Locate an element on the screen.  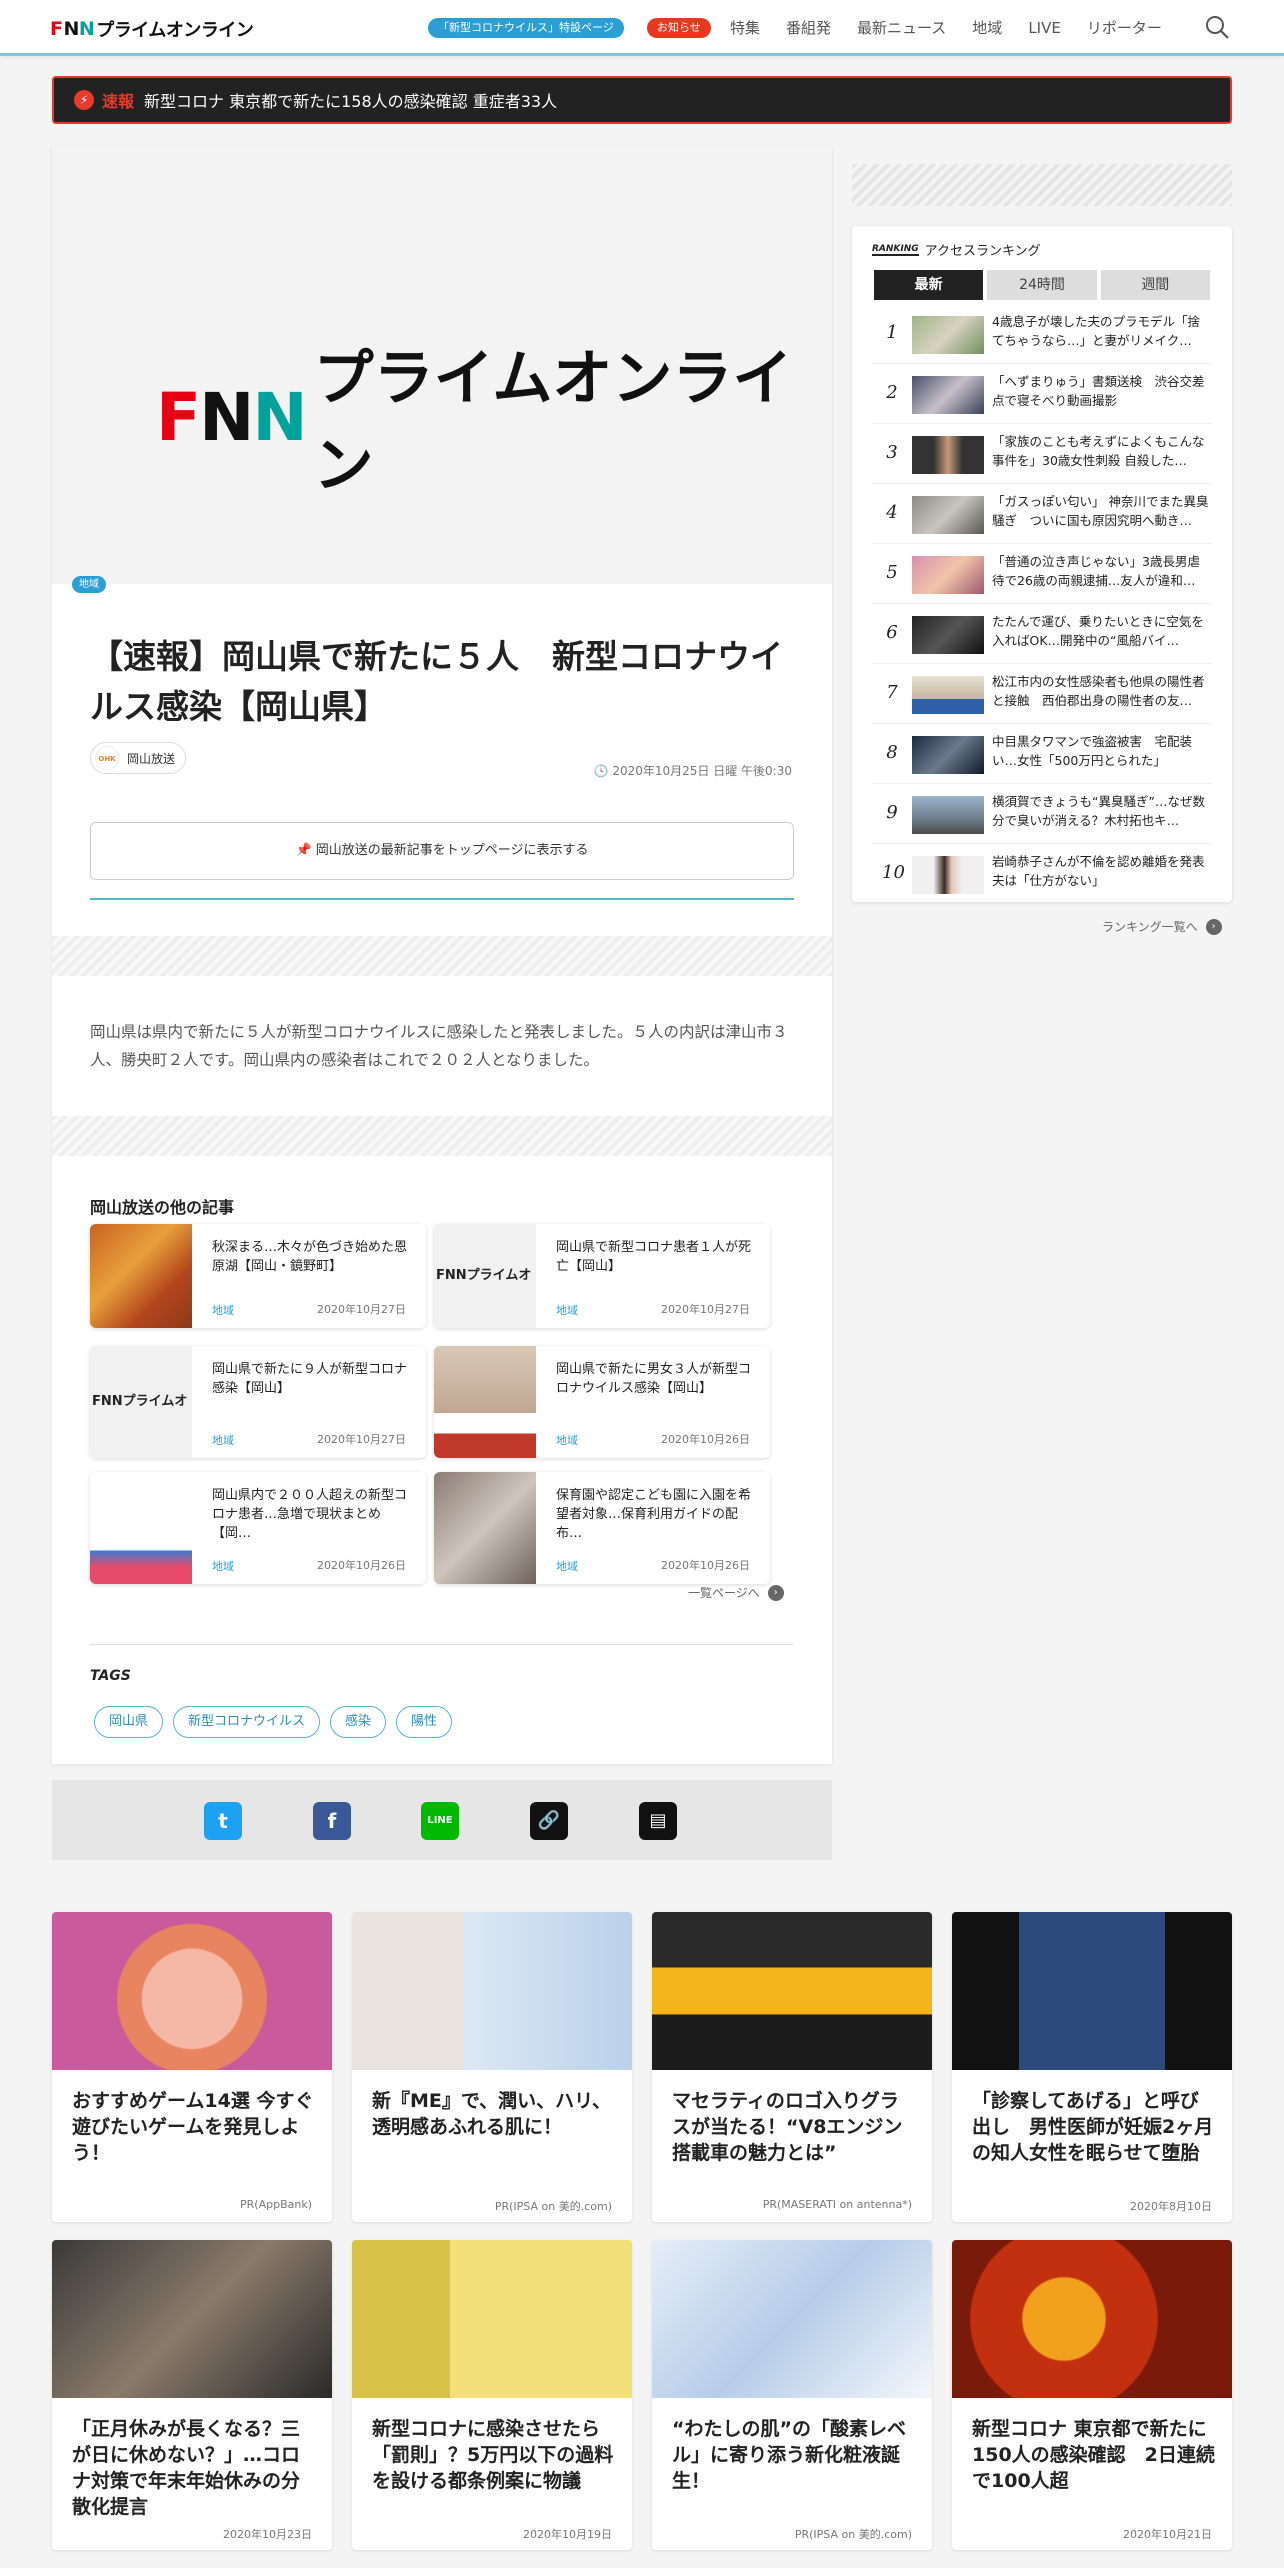
tag-list: 岡山県 新型コロナウイルス 感染 陽性 is located at coordinates (273, 1722).